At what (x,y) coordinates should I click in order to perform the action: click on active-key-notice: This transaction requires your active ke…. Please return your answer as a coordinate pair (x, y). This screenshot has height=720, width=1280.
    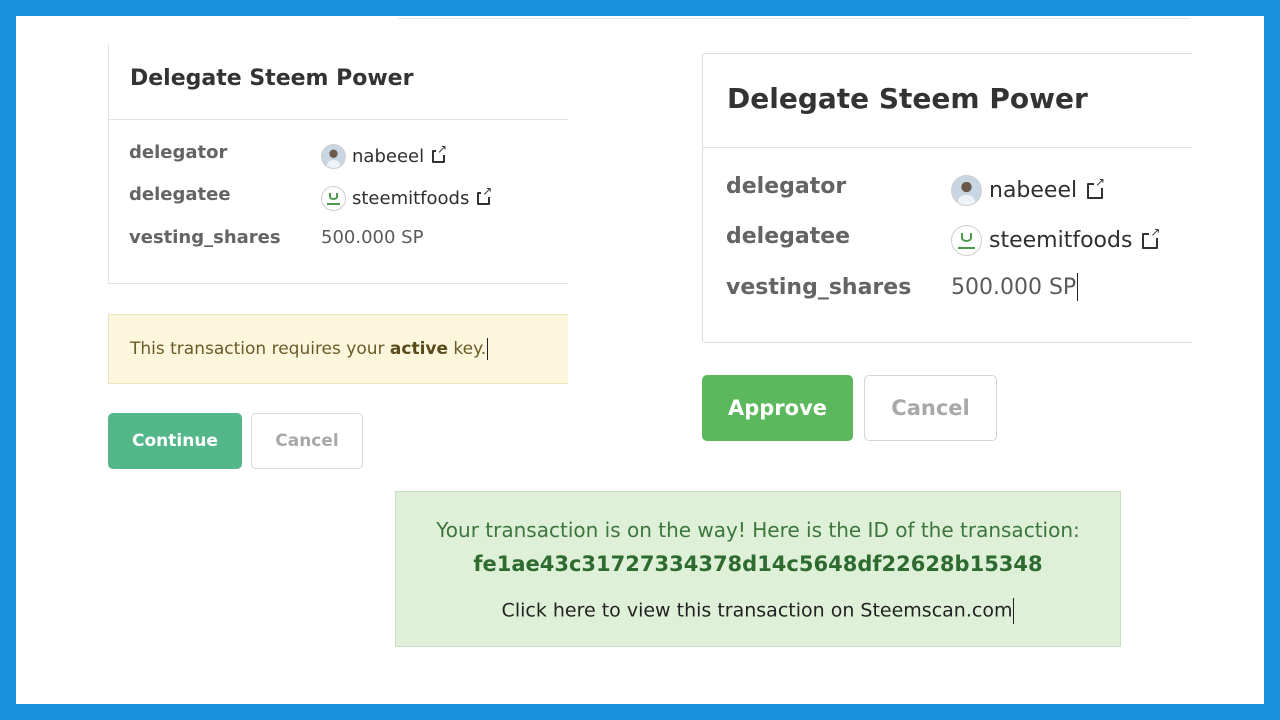
    Looking at the image, I should click on (338, 349).